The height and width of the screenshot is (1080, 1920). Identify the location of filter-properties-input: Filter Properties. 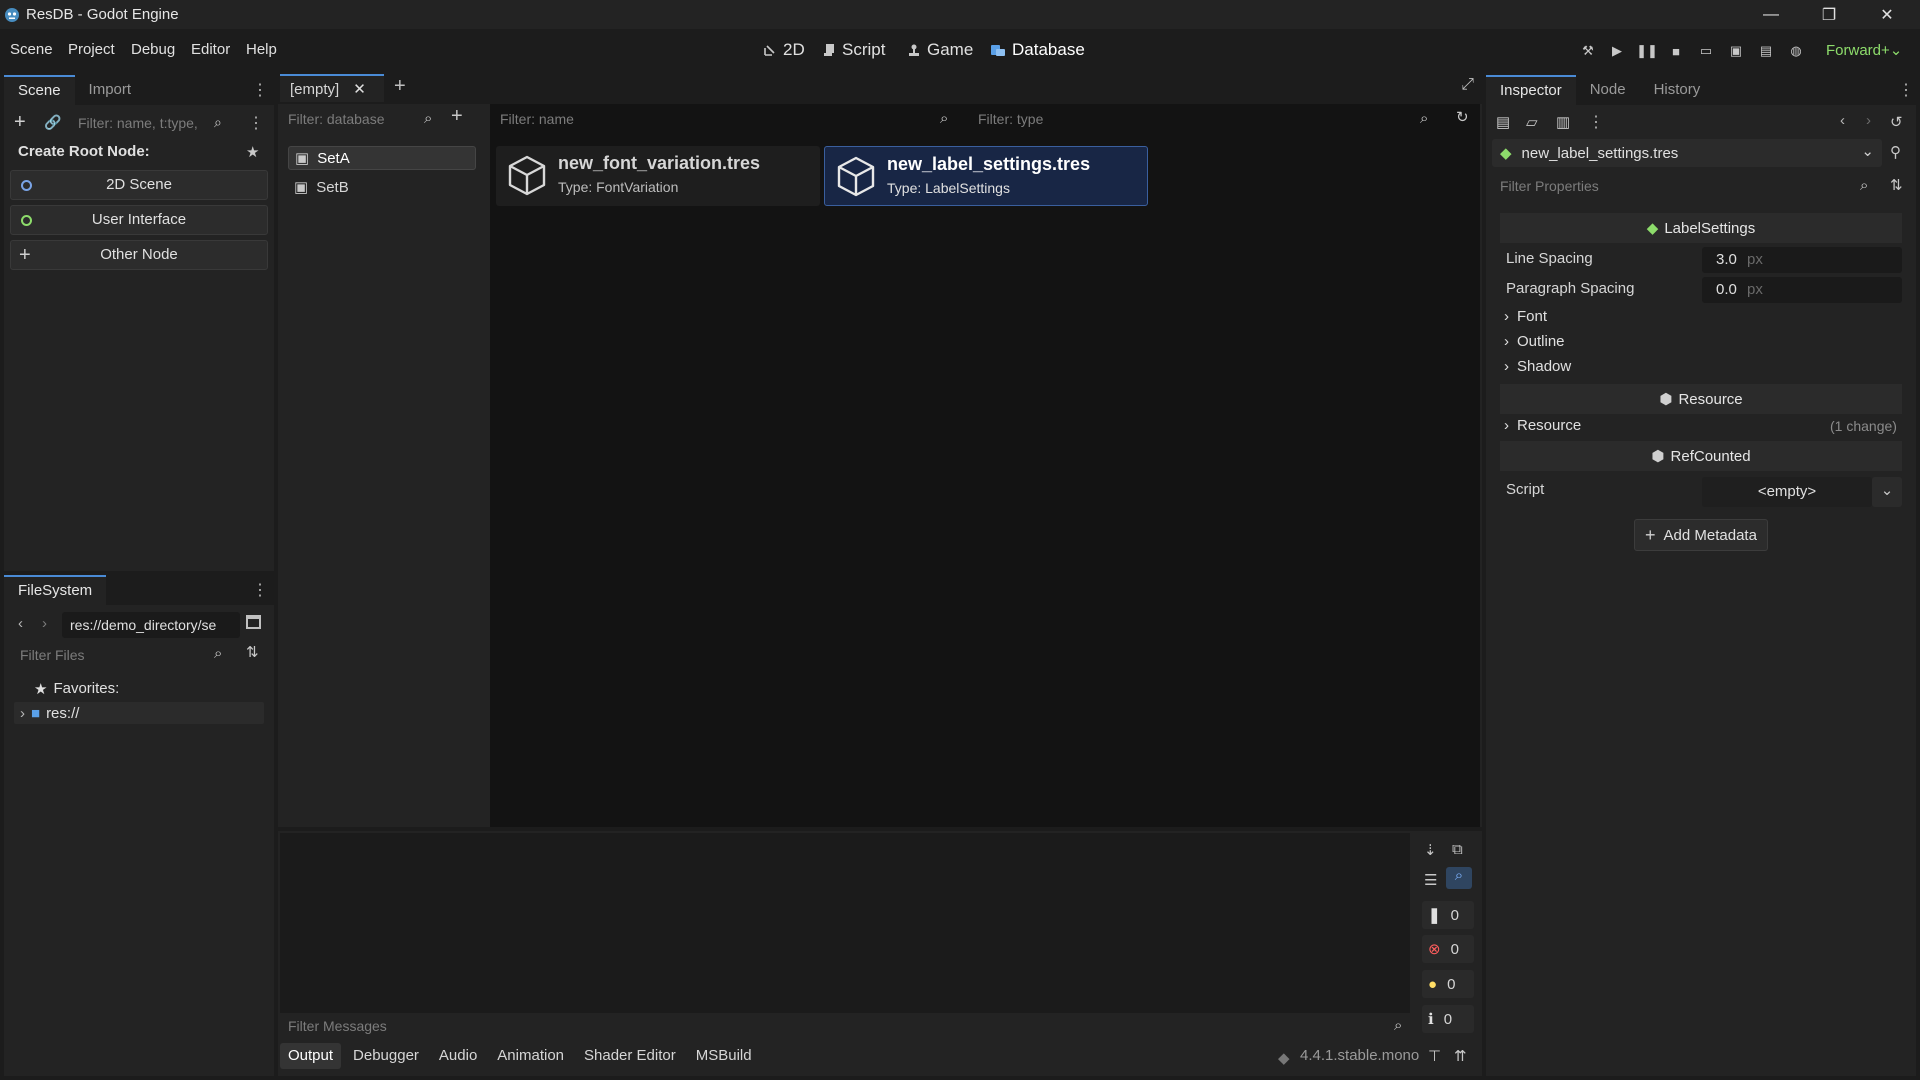
(1687, 186).